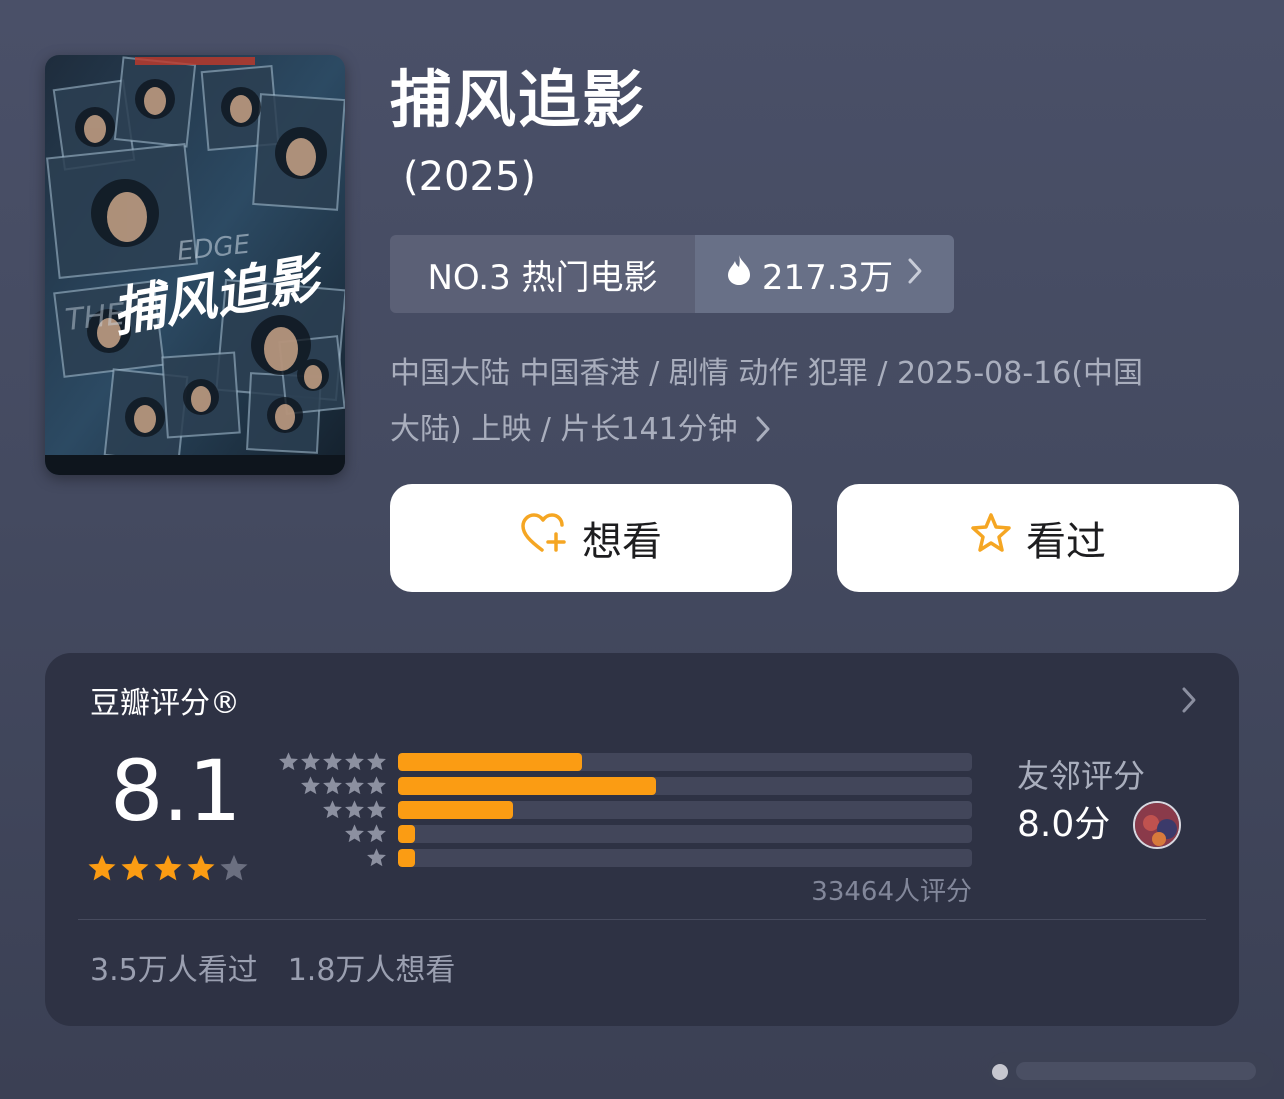  I want to click on rating-score: 8.1, so click(176, 791).